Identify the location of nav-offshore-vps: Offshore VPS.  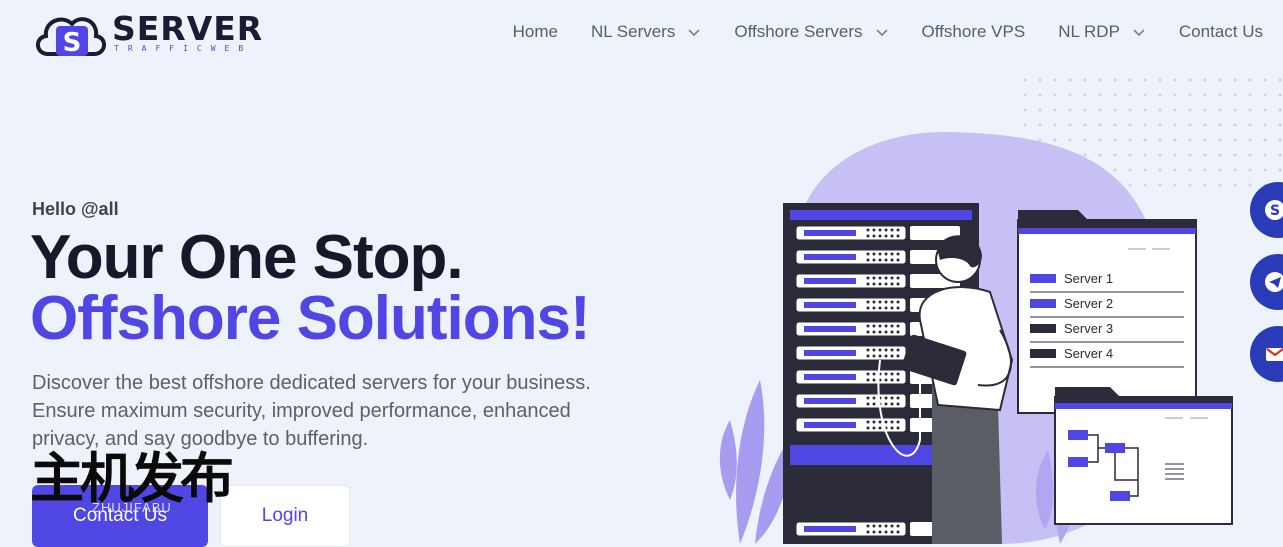
(974, 32).